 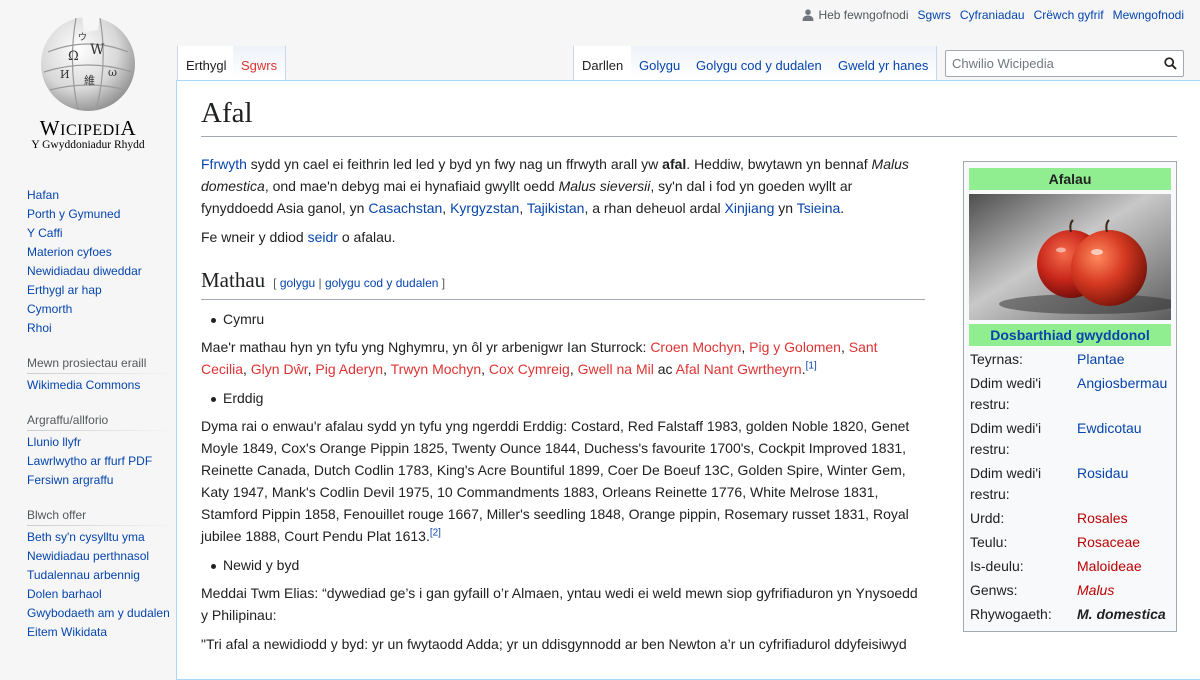 I want to click on projects-heading: Mewn prosiectau eraill, so click(x=102, y=365).